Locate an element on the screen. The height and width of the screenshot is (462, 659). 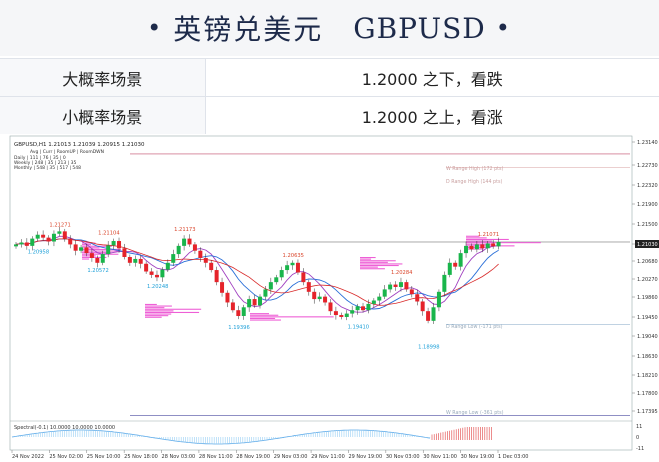
time-tick-label: 30 Nov 03:00 is located at coordinates (403, 457).